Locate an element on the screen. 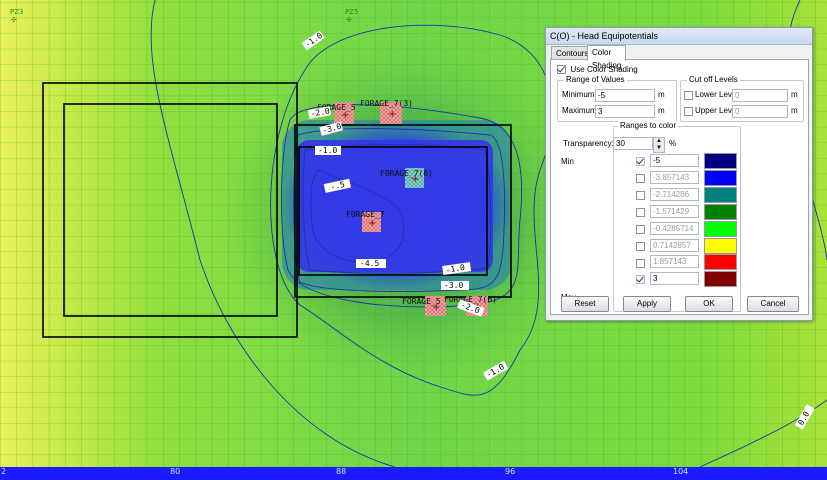  pz-label-1: PZ3 is located at coordinates (16, 12).